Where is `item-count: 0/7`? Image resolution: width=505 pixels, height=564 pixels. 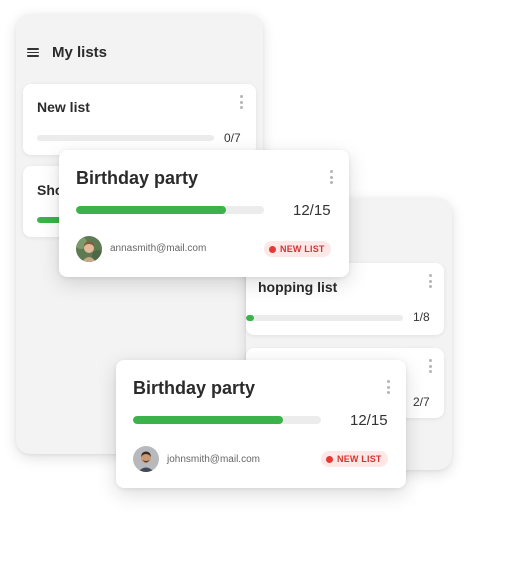
item-count: 0/7 is located at coordinates (232, 138).